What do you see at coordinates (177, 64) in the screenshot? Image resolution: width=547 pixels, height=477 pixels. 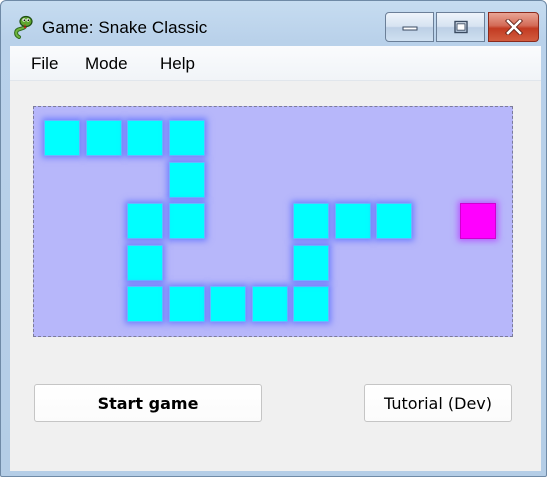 I see `menu-help: Help` at bounding box center [177, 64].